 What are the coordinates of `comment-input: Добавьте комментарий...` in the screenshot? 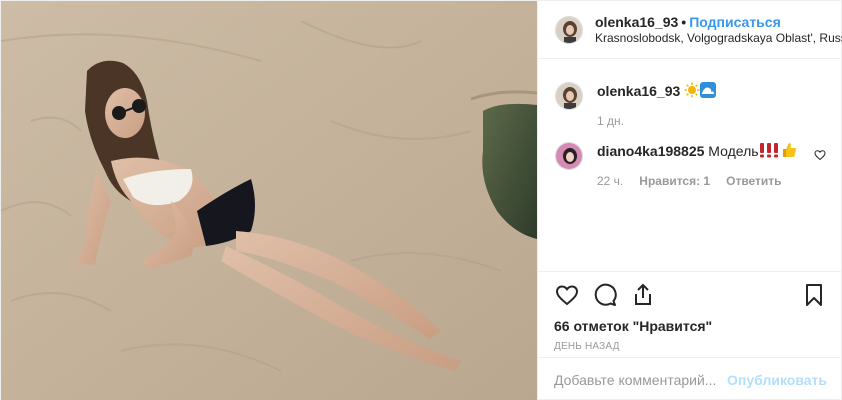 It's located at (640, 380).